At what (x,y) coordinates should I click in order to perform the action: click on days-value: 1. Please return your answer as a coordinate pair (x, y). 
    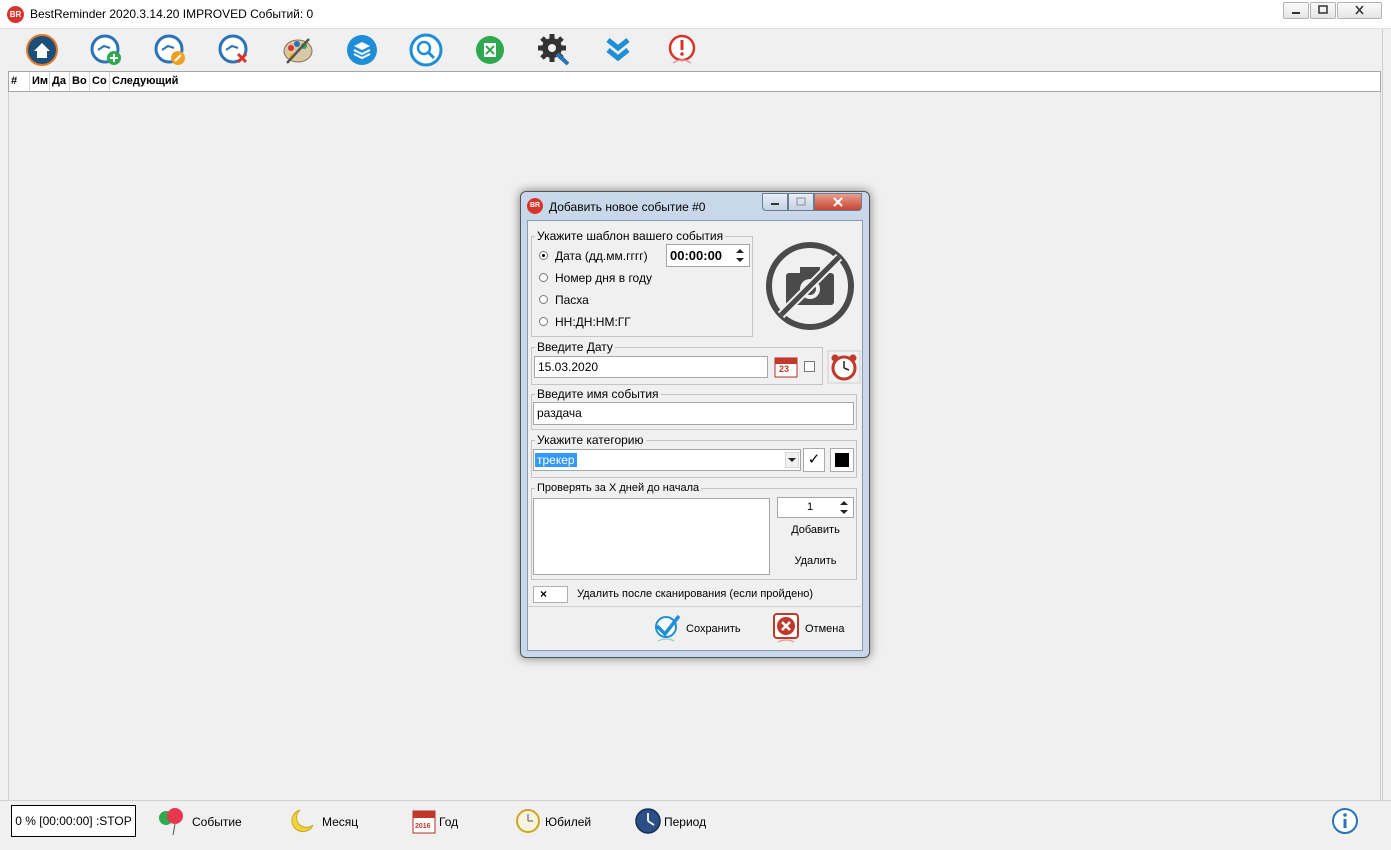
    Looking at the image, I should click on (810, 507).